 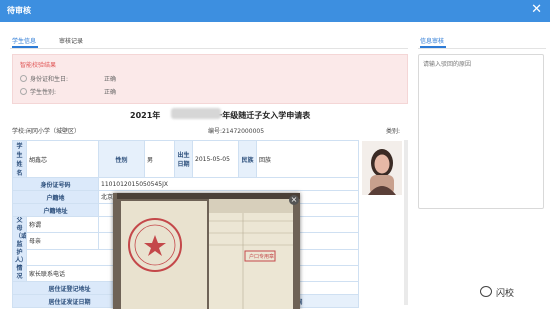 What do you see at coordinates (19, 159) in the screenshot?
I see `student-name-label: 学生姓名` at bounding box center [19, 159].